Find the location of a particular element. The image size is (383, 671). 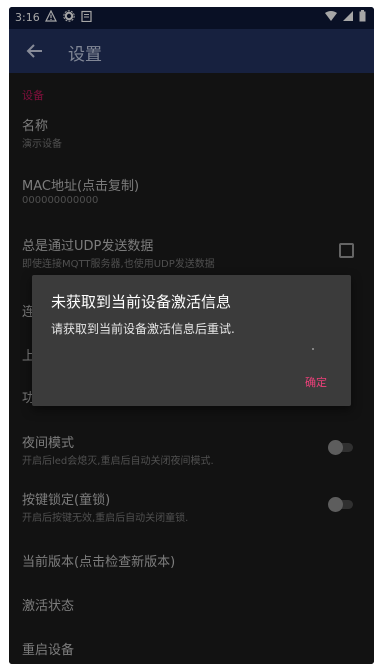

ok-button: 确定 is located at coordinates (316, 382).